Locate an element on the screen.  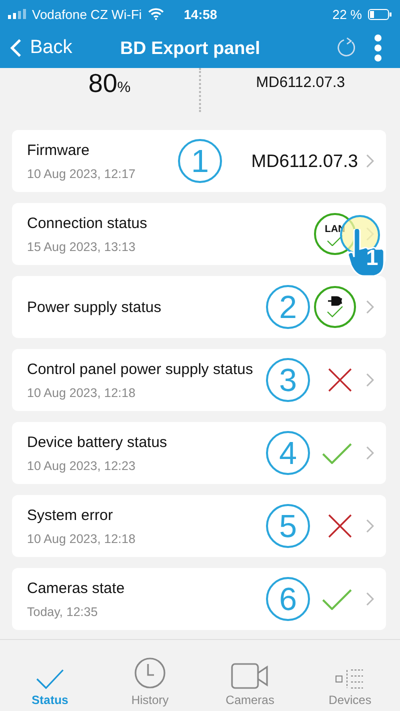
status-row: Cameras state Today, 12:35 6 is located at coordinates (199, 599).